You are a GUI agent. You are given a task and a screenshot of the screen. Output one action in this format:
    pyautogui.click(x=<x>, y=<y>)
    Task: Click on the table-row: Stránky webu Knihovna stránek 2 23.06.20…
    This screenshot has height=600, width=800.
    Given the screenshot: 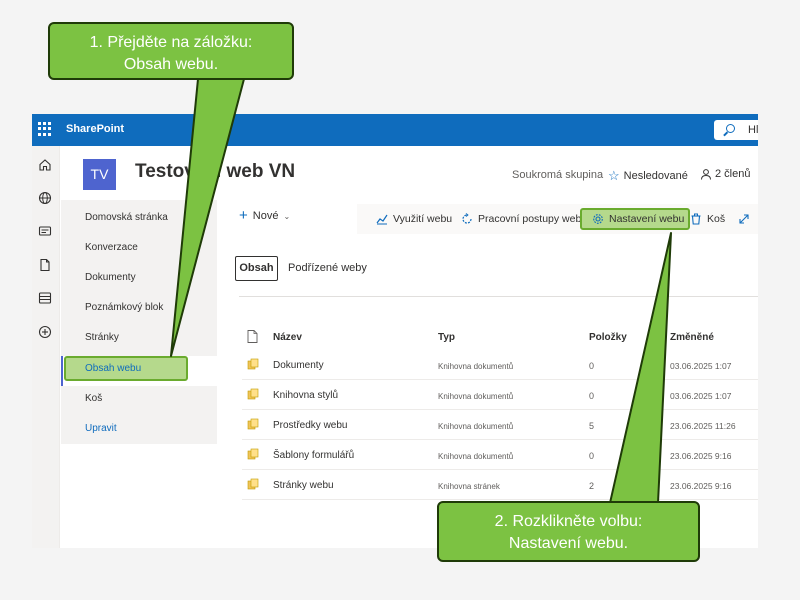 What is the action you would take?
    pyautogui.click(x=500, y=485)
    